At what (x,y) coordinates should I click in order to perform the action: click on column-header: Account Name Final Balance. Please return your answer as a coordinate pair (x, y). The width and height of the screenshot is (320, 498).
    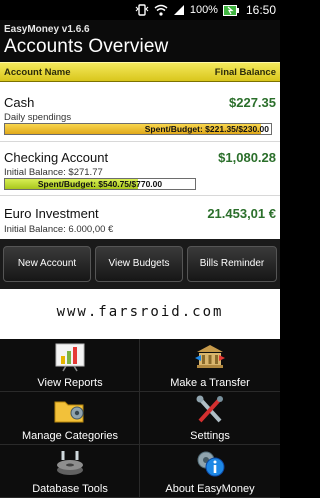
    Looking at the image, I should click on (140, 72).